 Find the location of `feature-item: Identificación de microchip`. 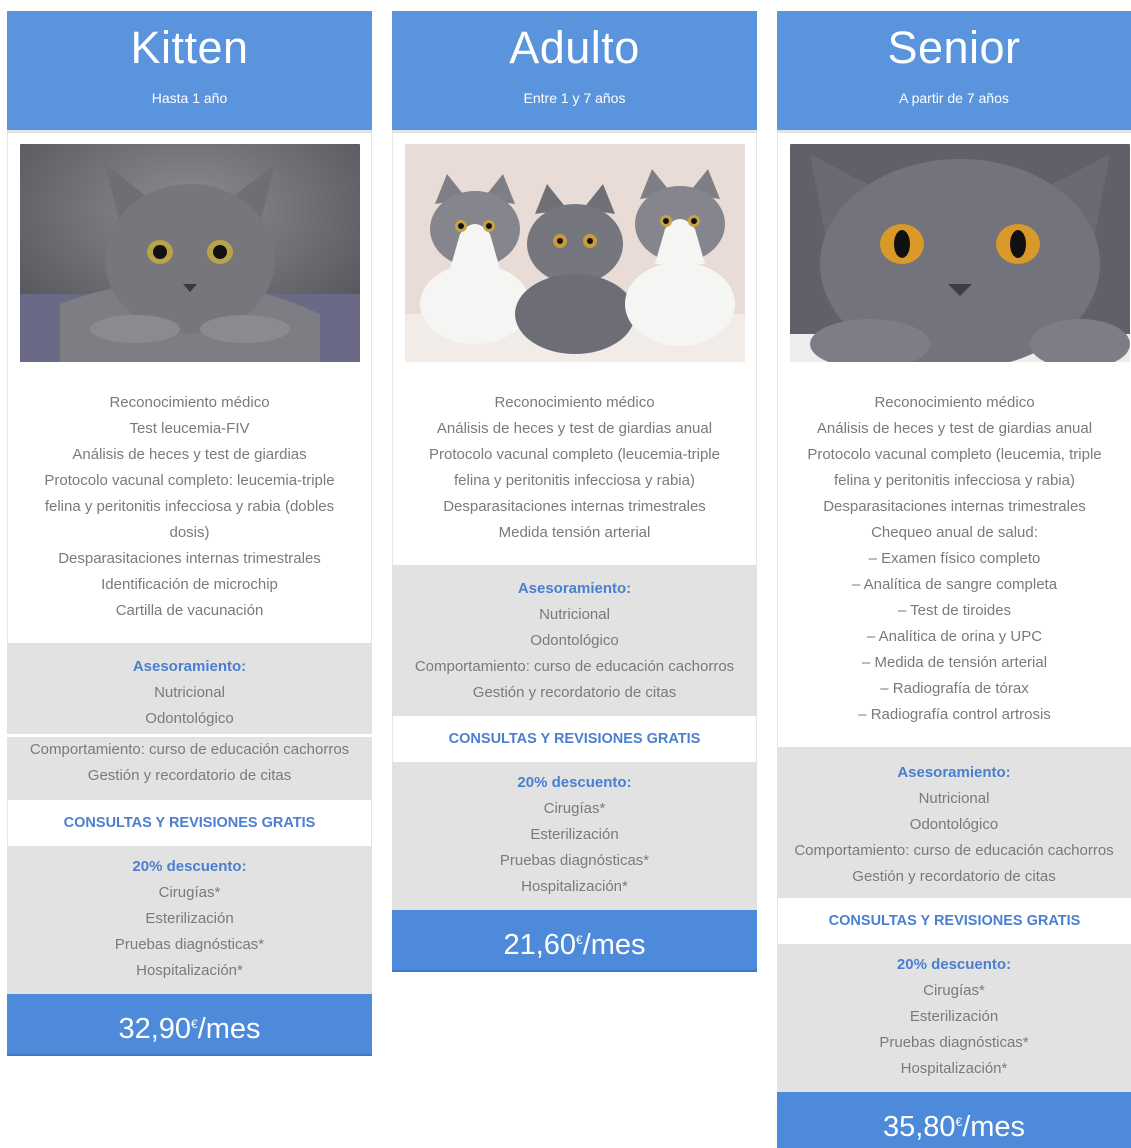

feature-item: Identificación de microchip is located at coordinates (189, 584).